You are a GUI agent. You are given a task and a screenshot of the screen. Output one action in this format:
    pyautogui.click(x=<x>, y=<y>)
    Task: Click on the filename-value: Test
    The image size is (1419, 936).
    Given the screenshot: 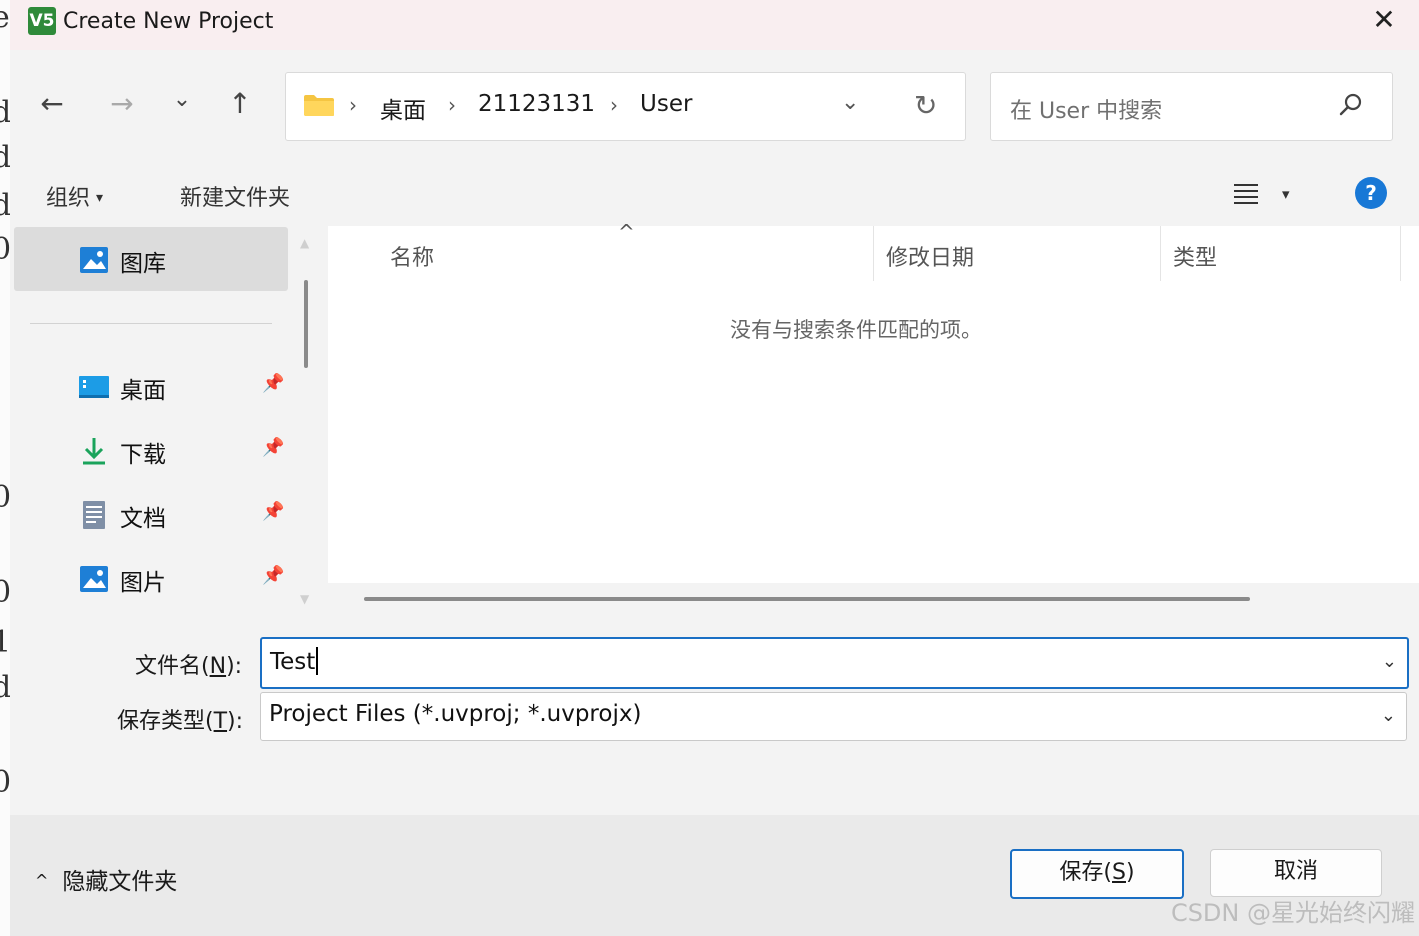 What is the action you would take?
    pyautogui.click(x=293, y=662)
    